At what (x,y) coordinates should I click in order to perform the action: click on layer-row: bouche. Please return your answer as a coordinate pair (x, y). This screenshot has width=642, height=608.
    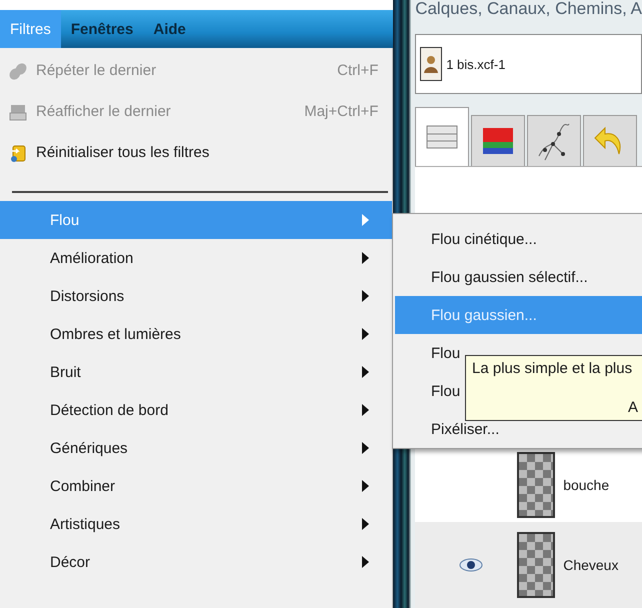
    Looking at the image, I should click on (528, 485).